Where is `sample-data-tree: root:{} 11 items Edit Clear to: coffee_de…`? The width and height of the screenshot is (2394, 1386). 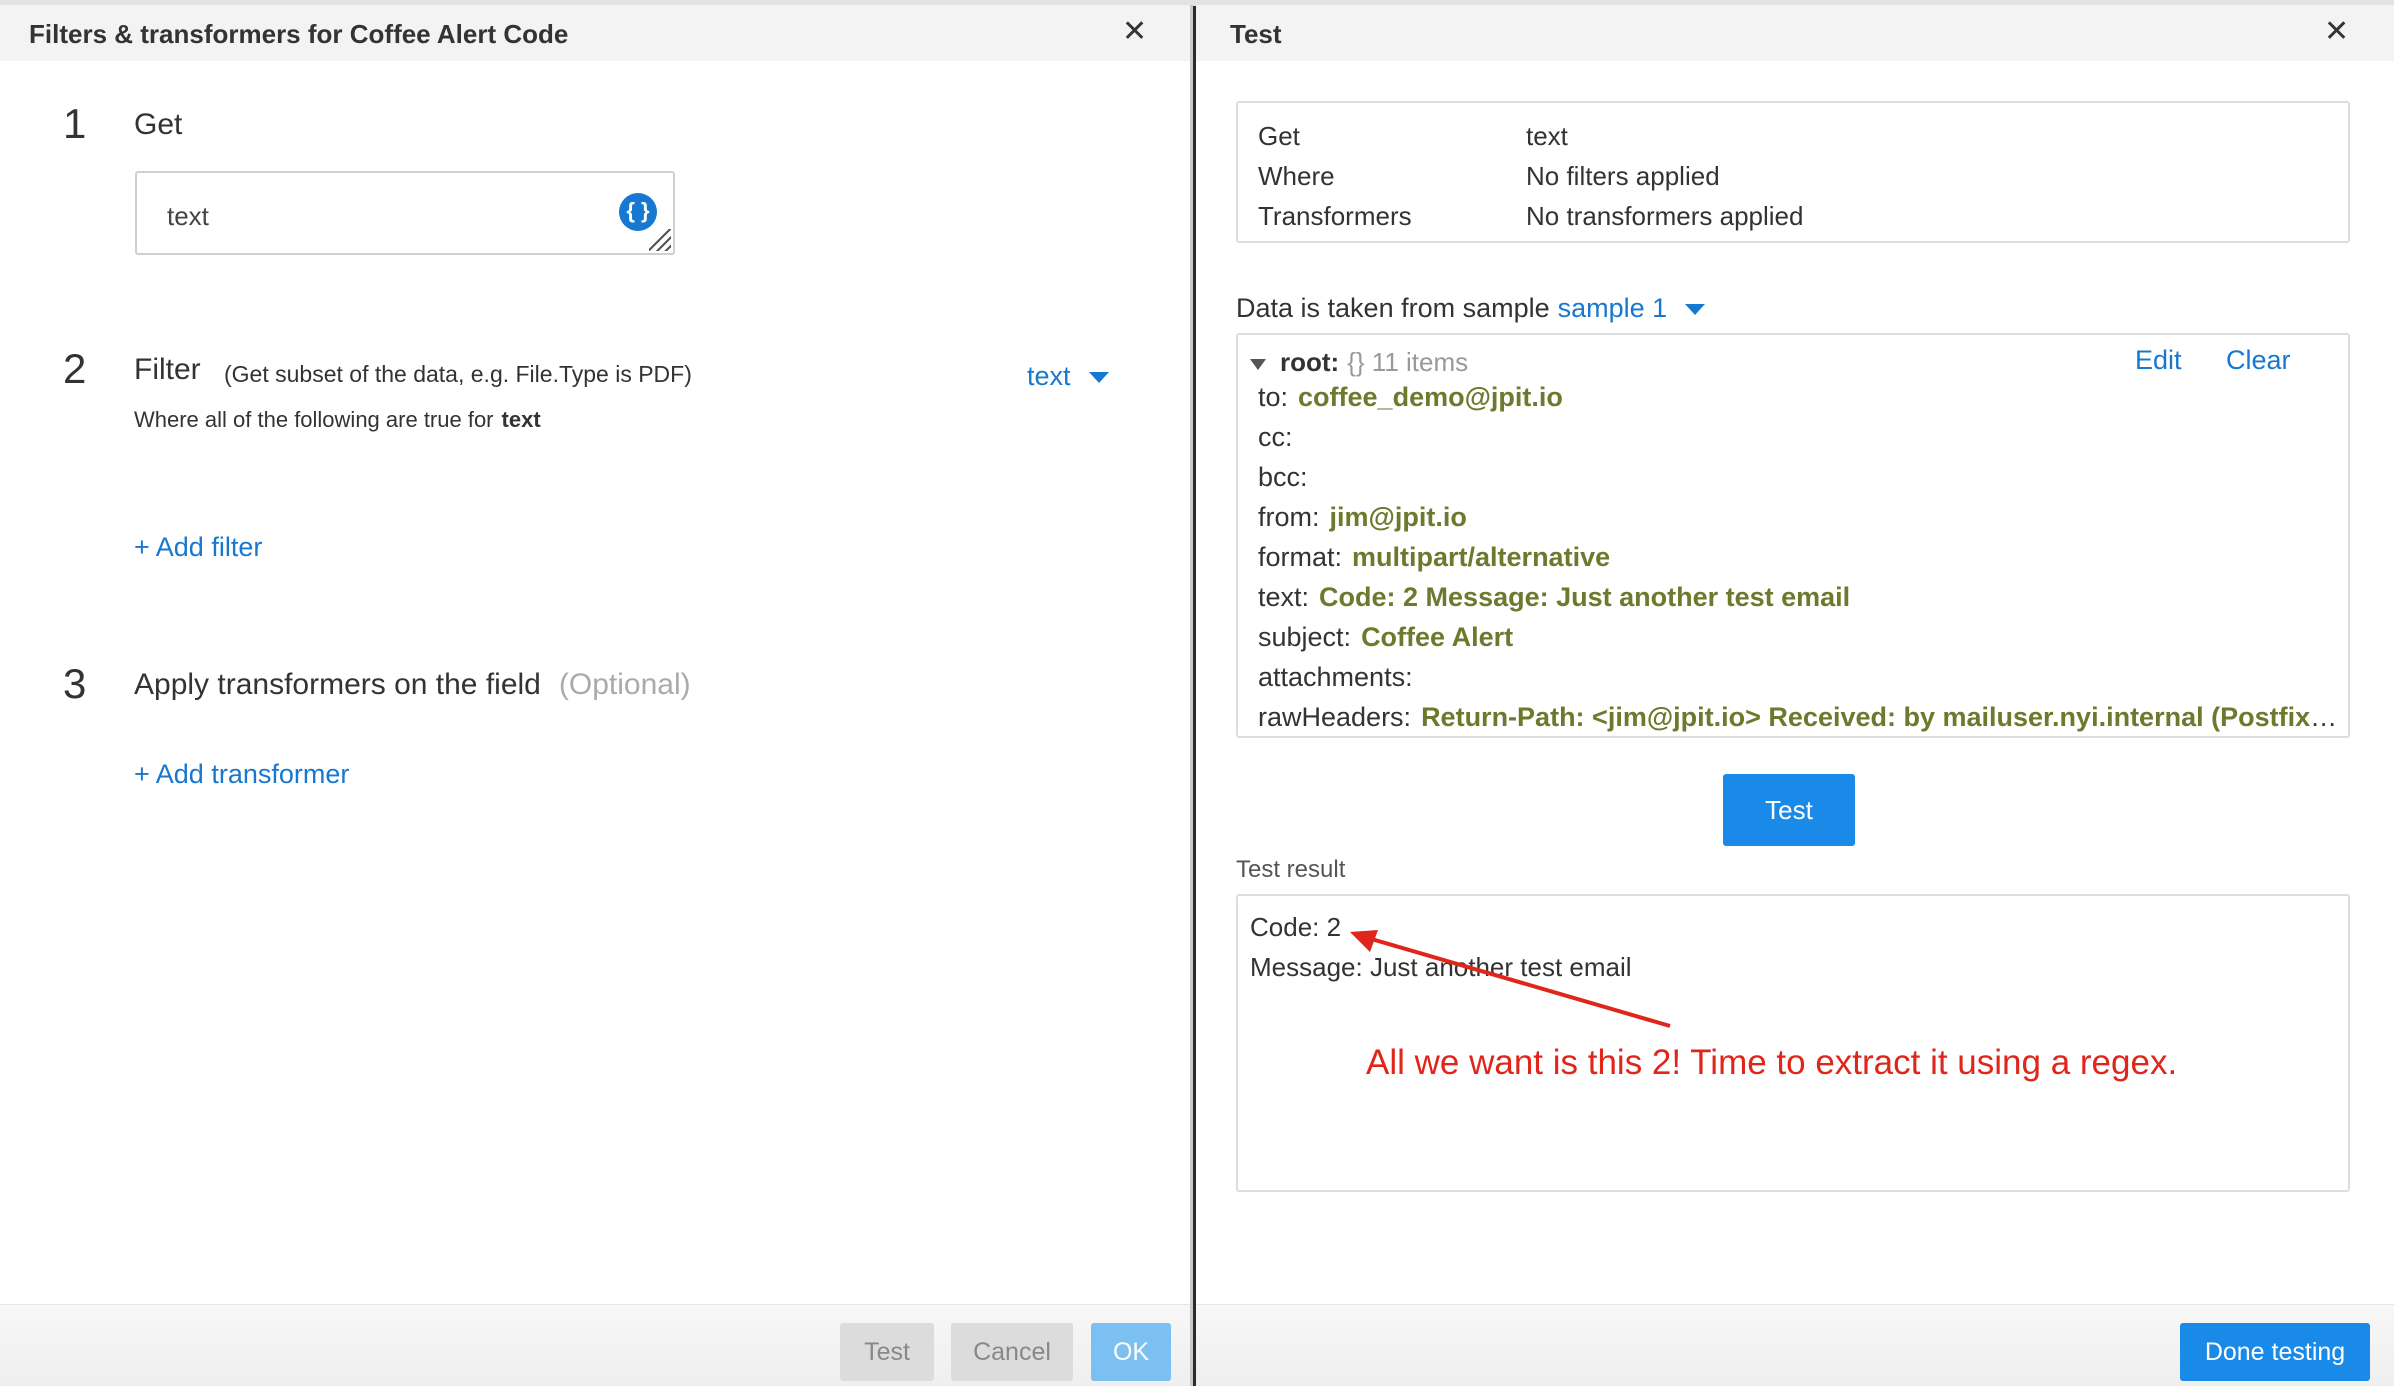 sample-data-tree: root:{} 11 items Edit Clear to: coffee_de… is located at coordinates (1793, 535).